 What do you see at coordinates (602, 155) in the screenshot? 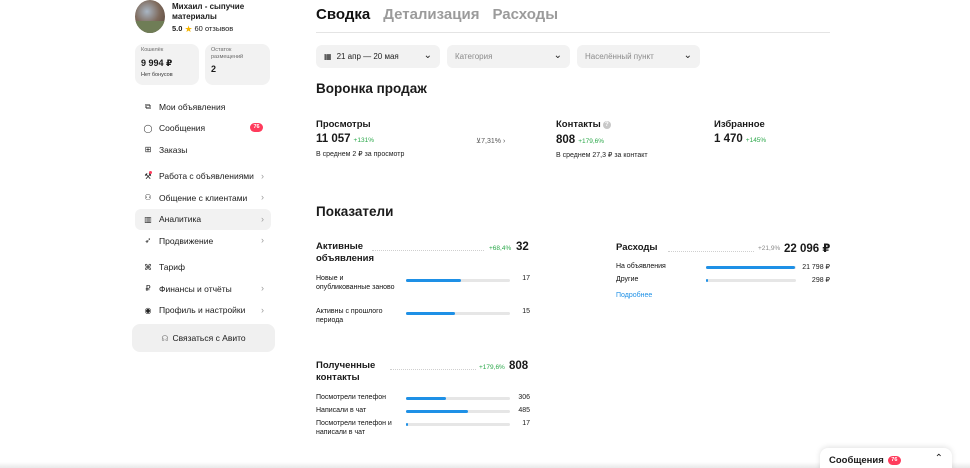
I see `contacts-note: В среднем 27,3 ₽ за контакт` at bounding box center [602, 155].